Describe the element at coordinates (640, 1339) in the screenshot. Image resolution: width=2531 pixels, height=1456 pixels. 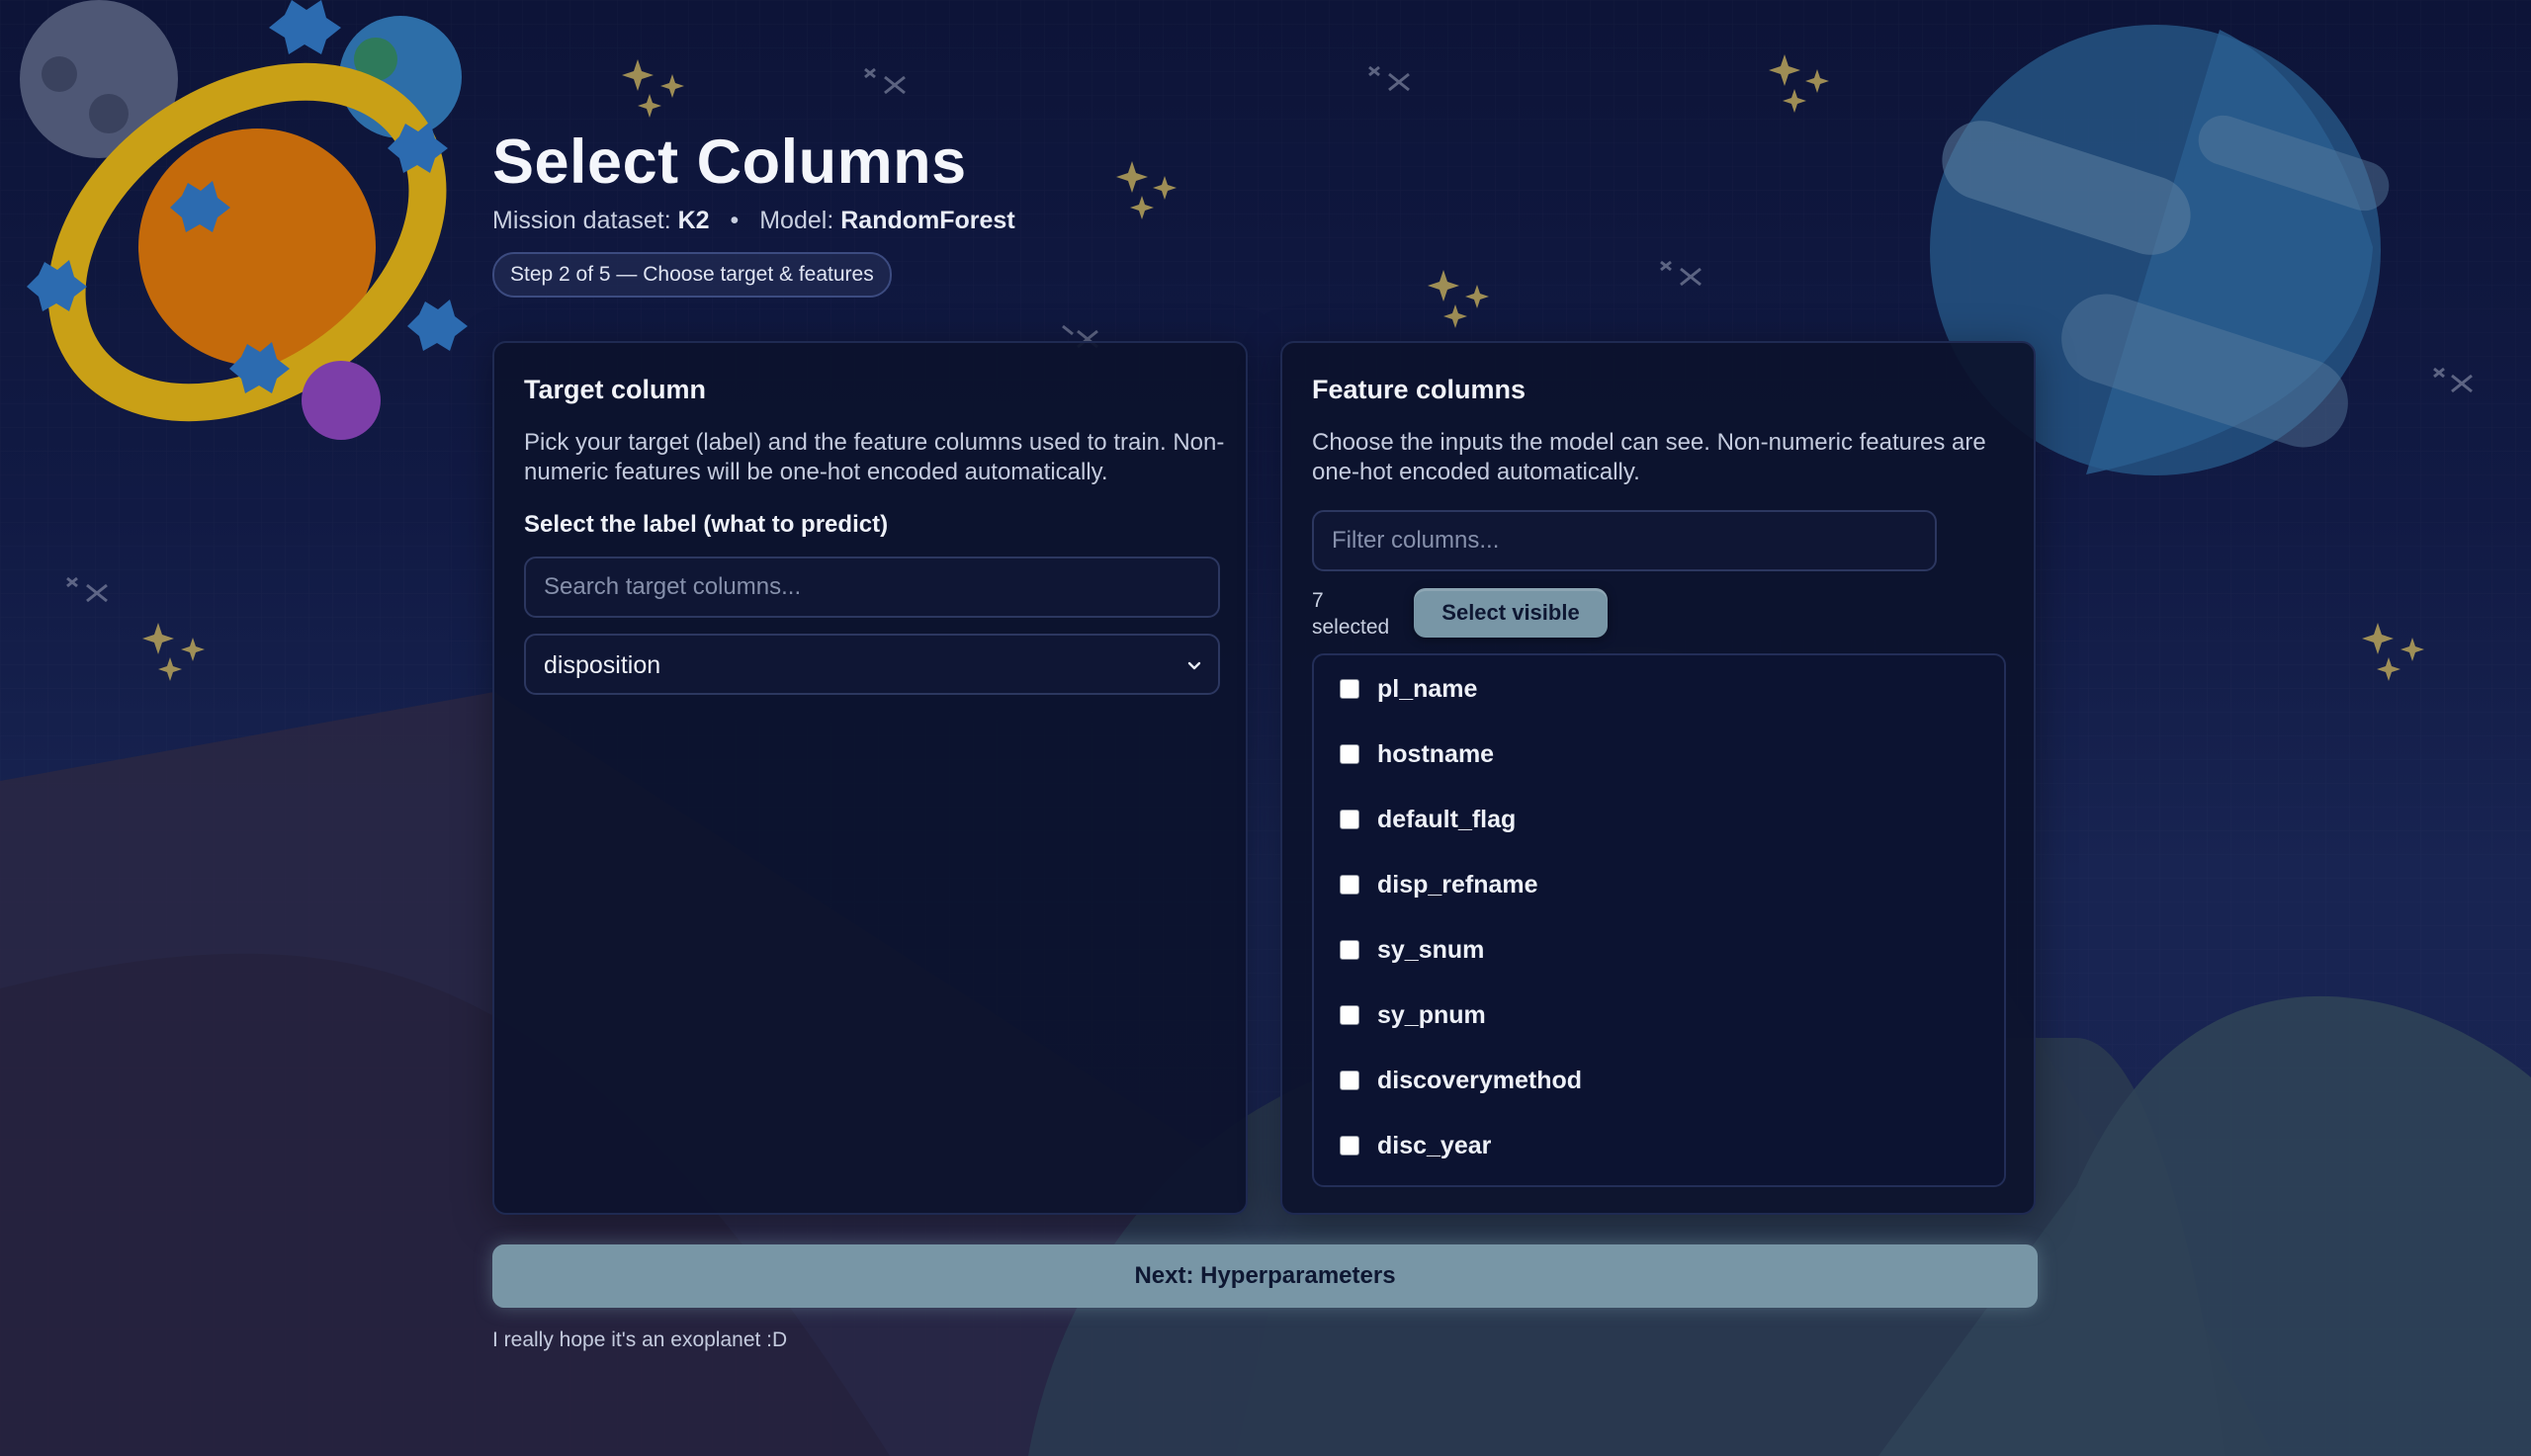
I see `footer-note: I really hope it's an exoplanet :D` at that location.